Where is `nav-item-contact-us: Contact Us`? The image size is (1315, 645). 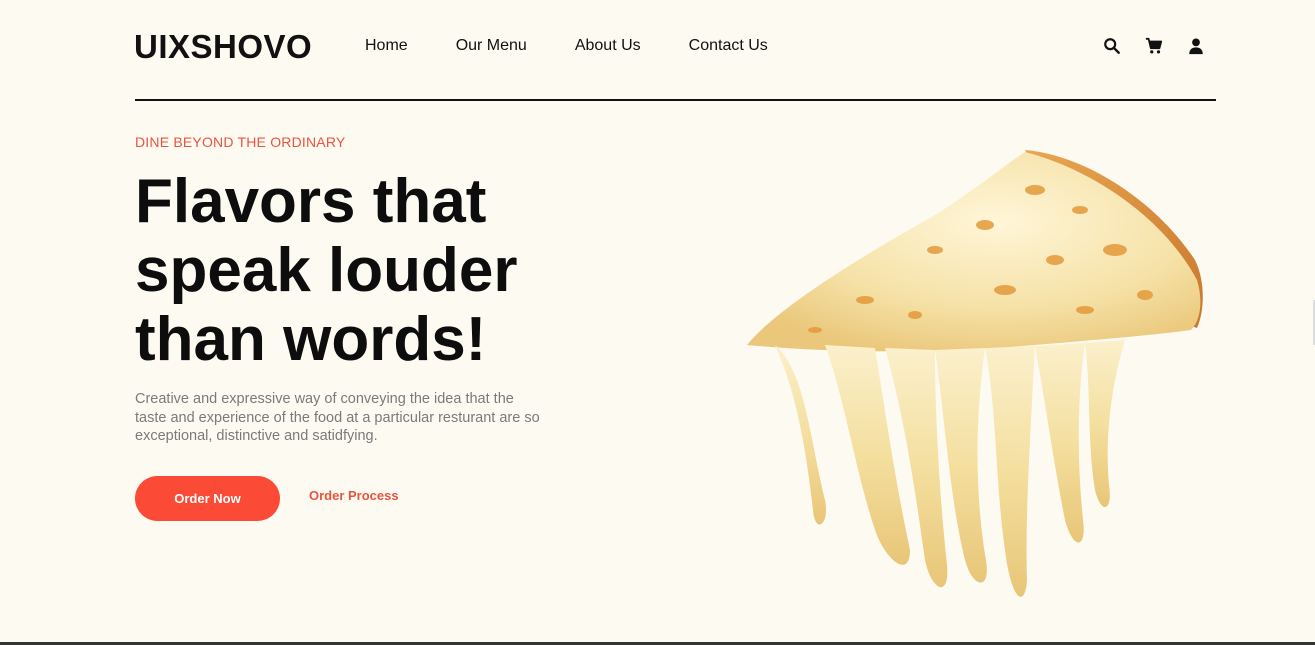
nav-item-contact-us: Contact Us is located at coordinates (728, 46).